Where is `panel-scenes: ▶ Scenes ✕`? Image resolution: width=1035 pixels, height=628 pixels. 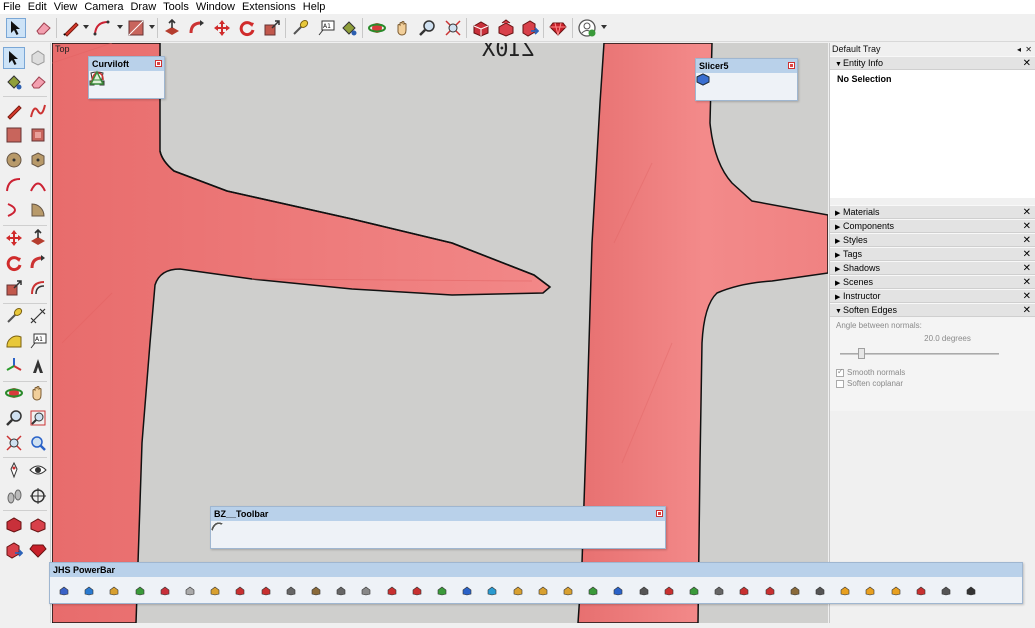 panel-scenes: ▶ Scenes ✕ is located at coordinates (932, 282).